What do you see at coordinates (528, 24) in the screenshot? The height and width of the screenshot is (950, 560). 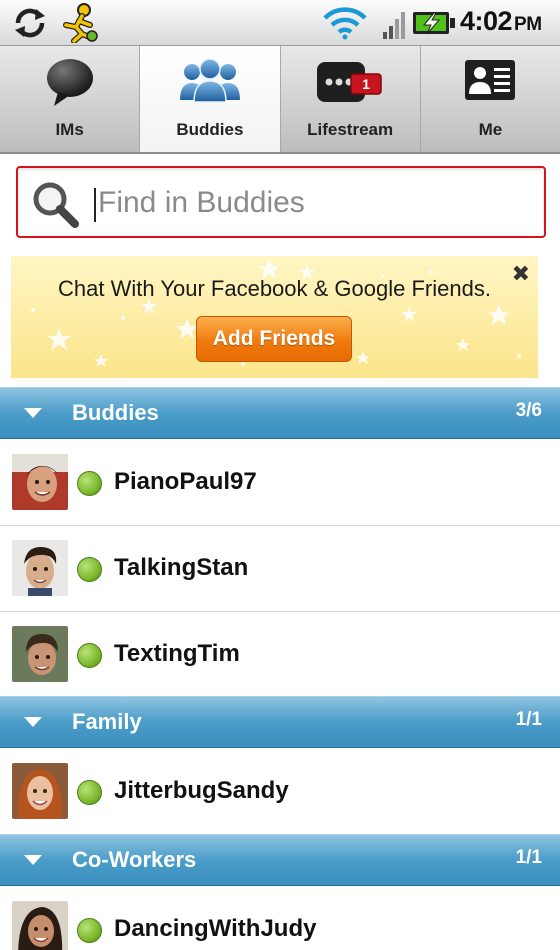 I see `clock-ampm: PM` at bounding box center [528, 24].